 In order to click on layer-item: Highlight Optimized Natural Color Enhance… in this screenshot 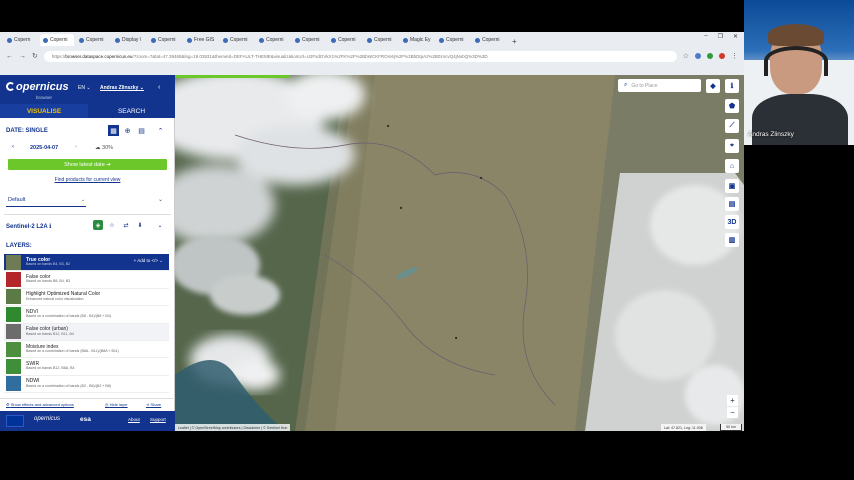, I will do `click(86, 298)`.